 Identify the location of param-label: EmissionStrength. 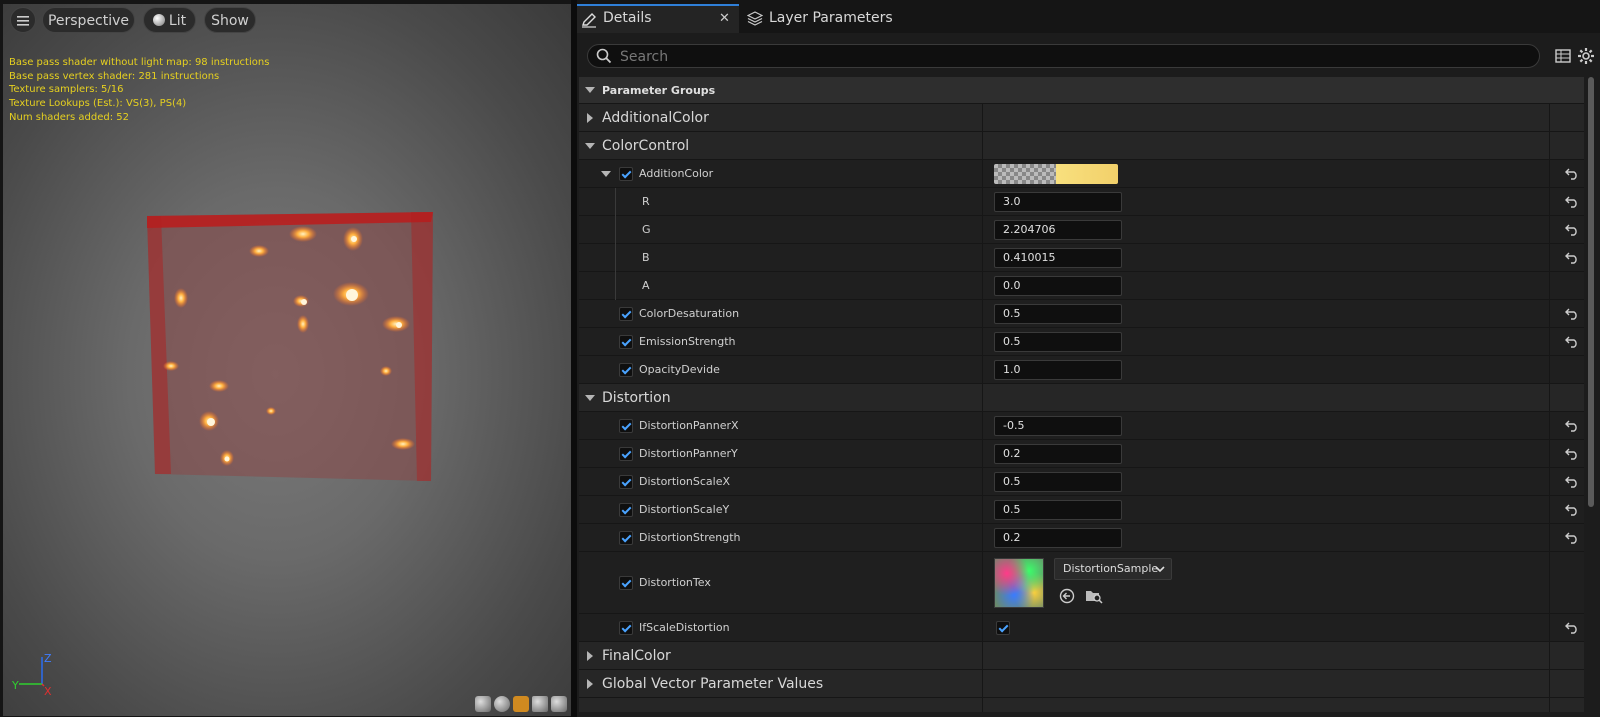
(687, 341).